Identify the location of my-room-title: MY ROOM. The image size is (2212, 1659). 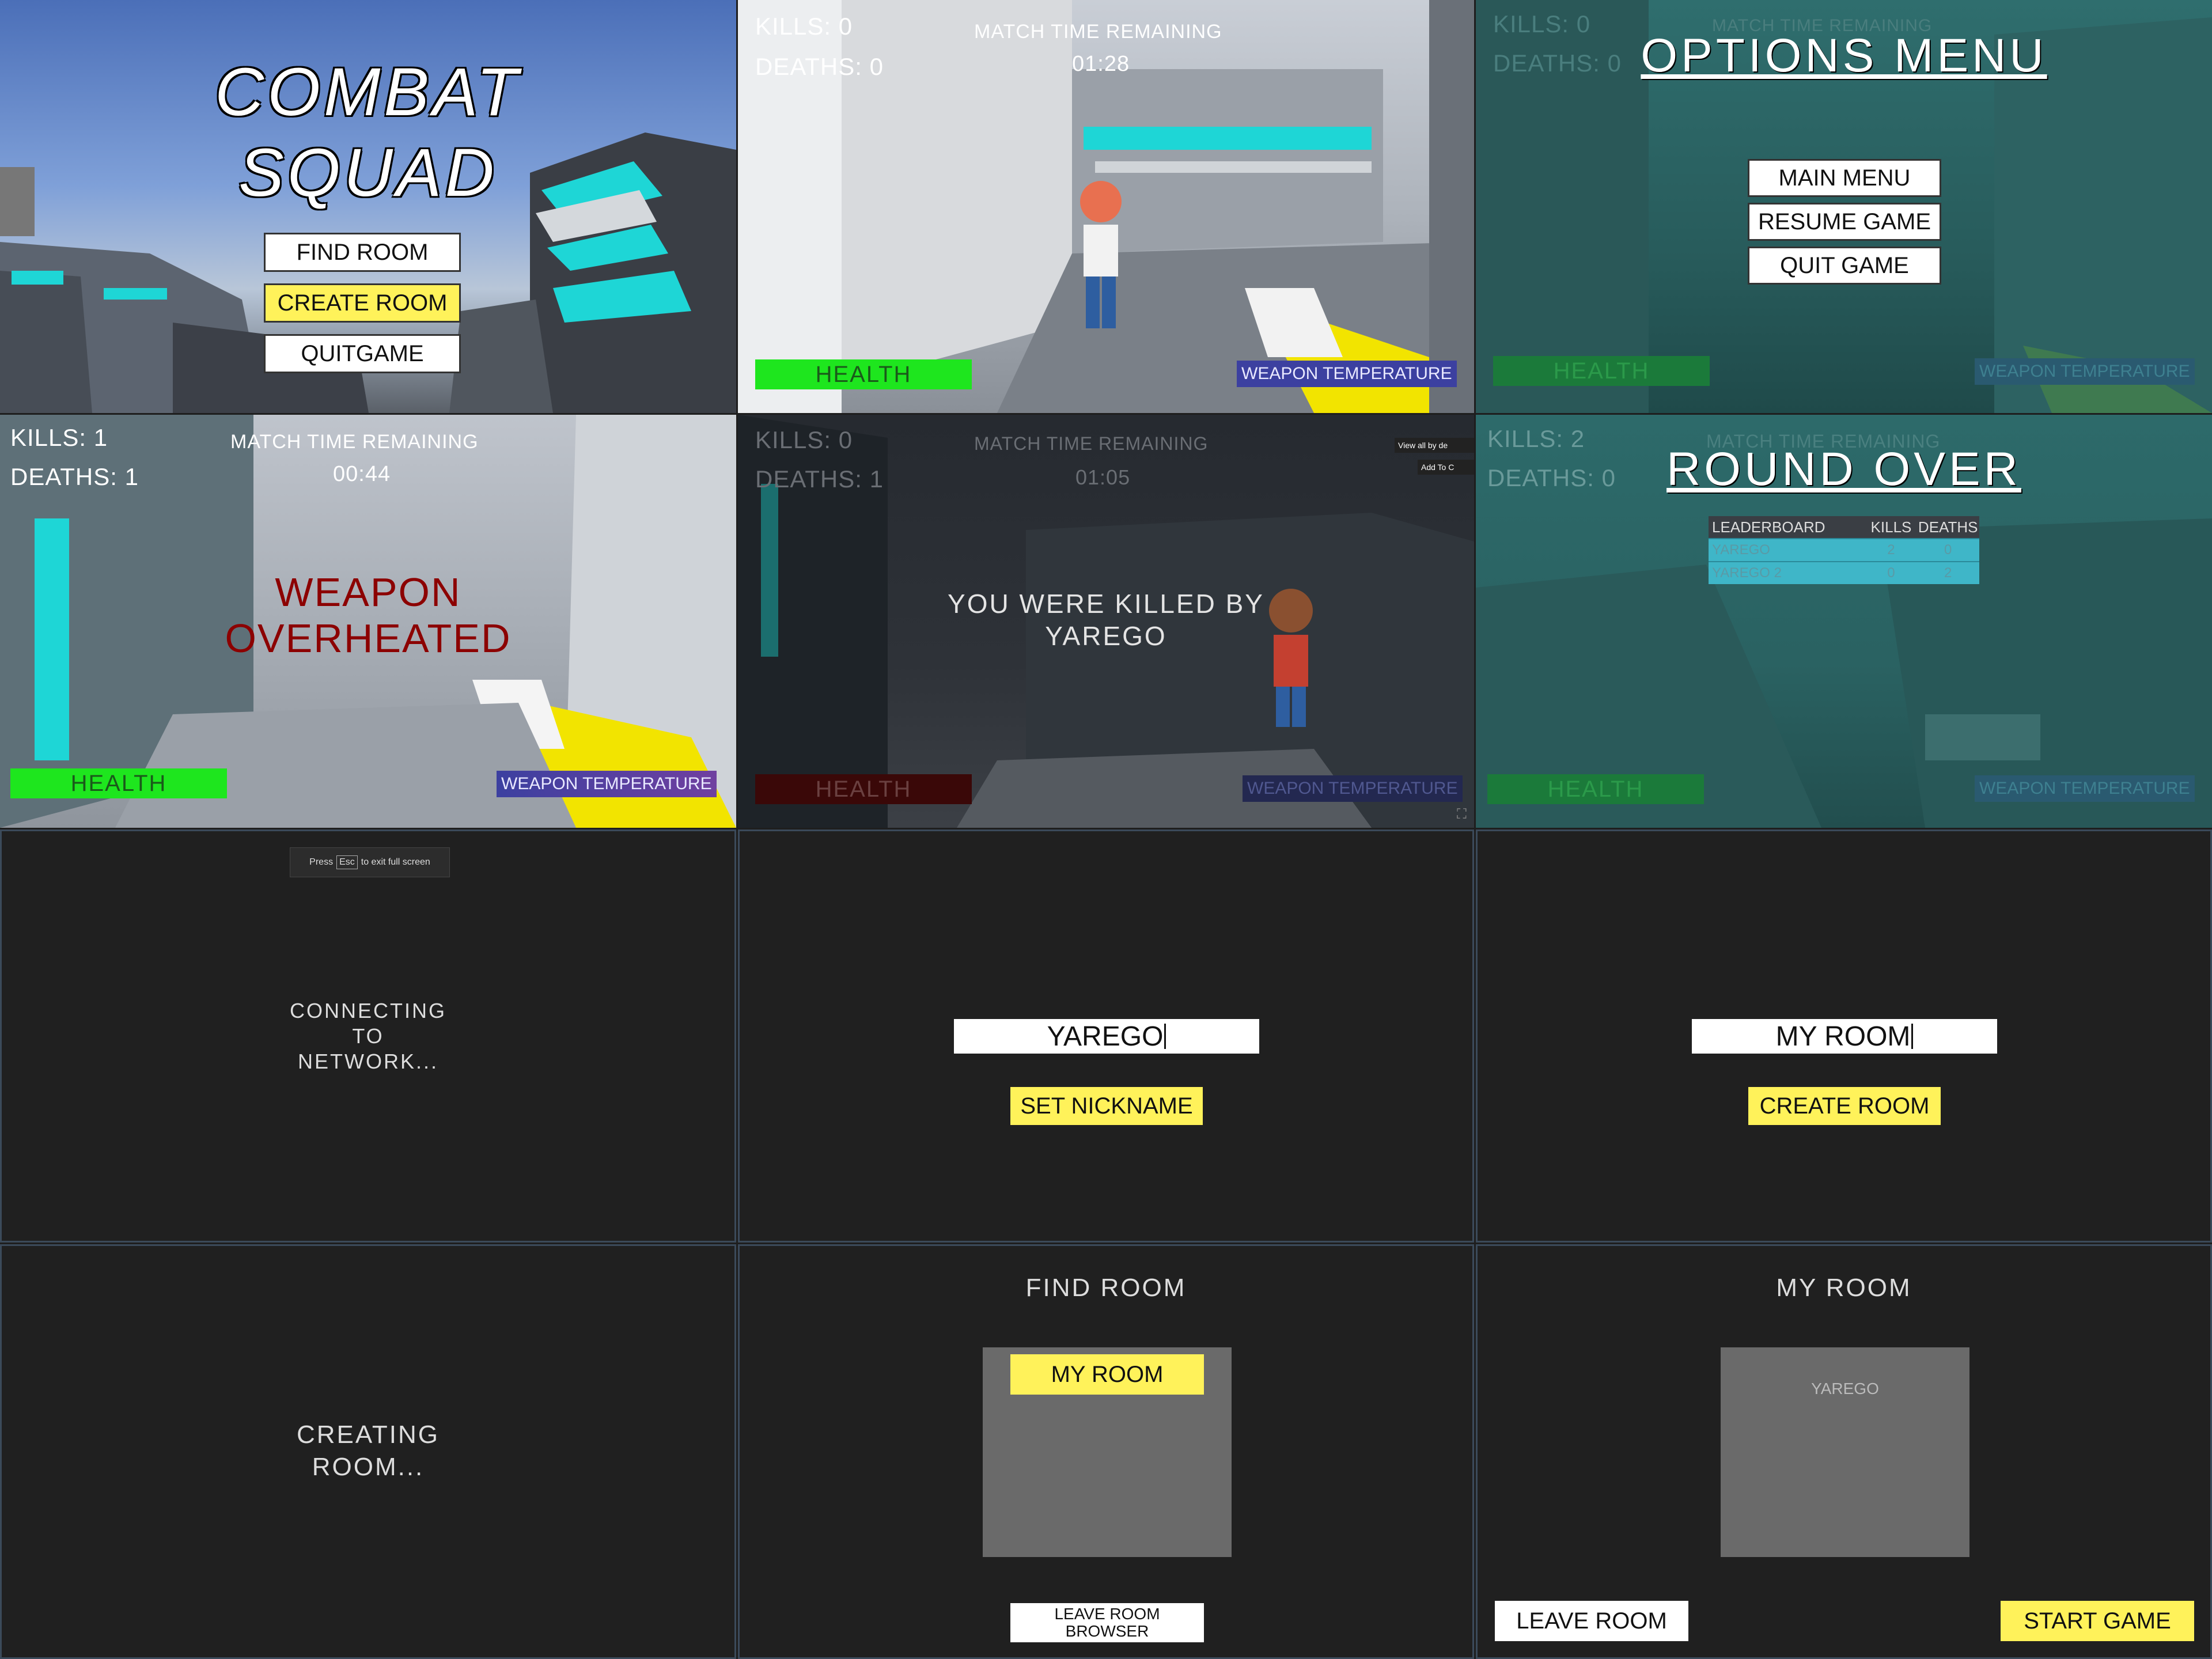
(1844, 1288).